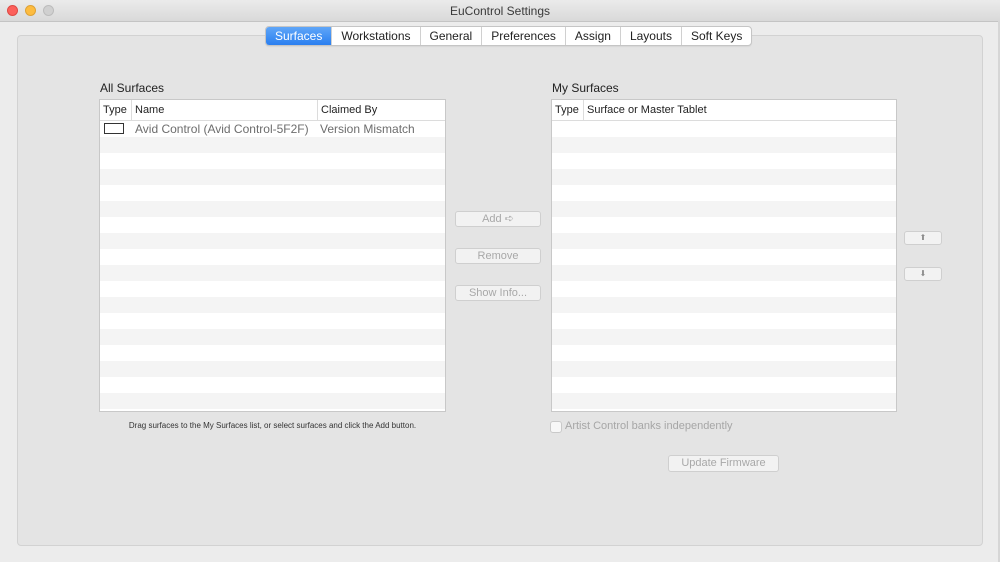 This screenshot has height=562, width=1000. I want to click on all-surfaces-heading: All Surfaces, so click(132, 88).